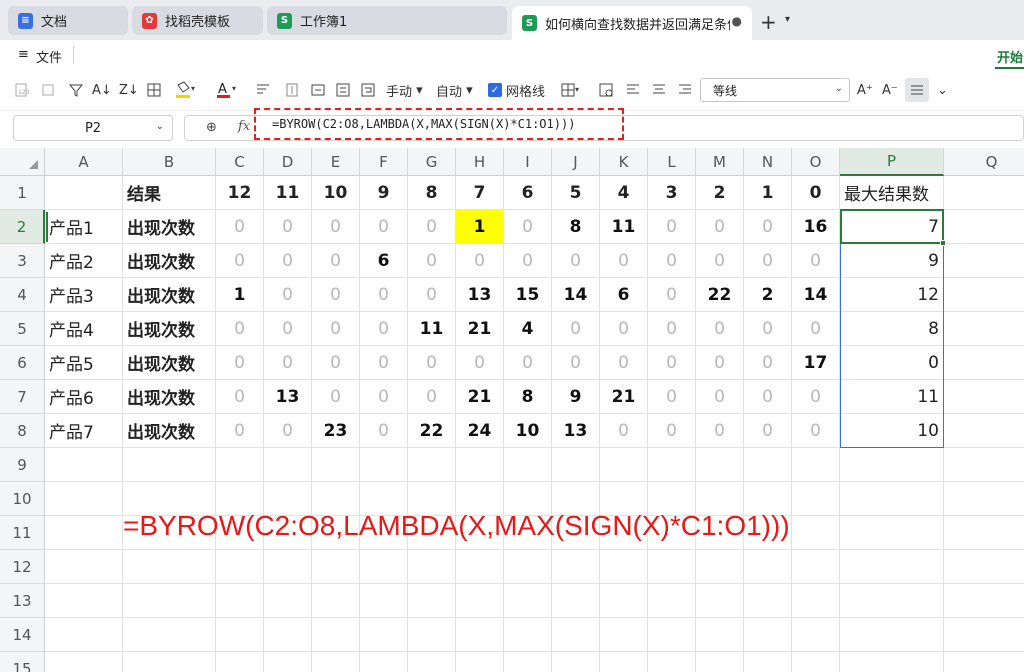 This screenshot has width=1024, height=672. What do you see at coordinates (288, 295) in the screenshot?
I see `cell-D4: 0` at bounding box center [288, 295].